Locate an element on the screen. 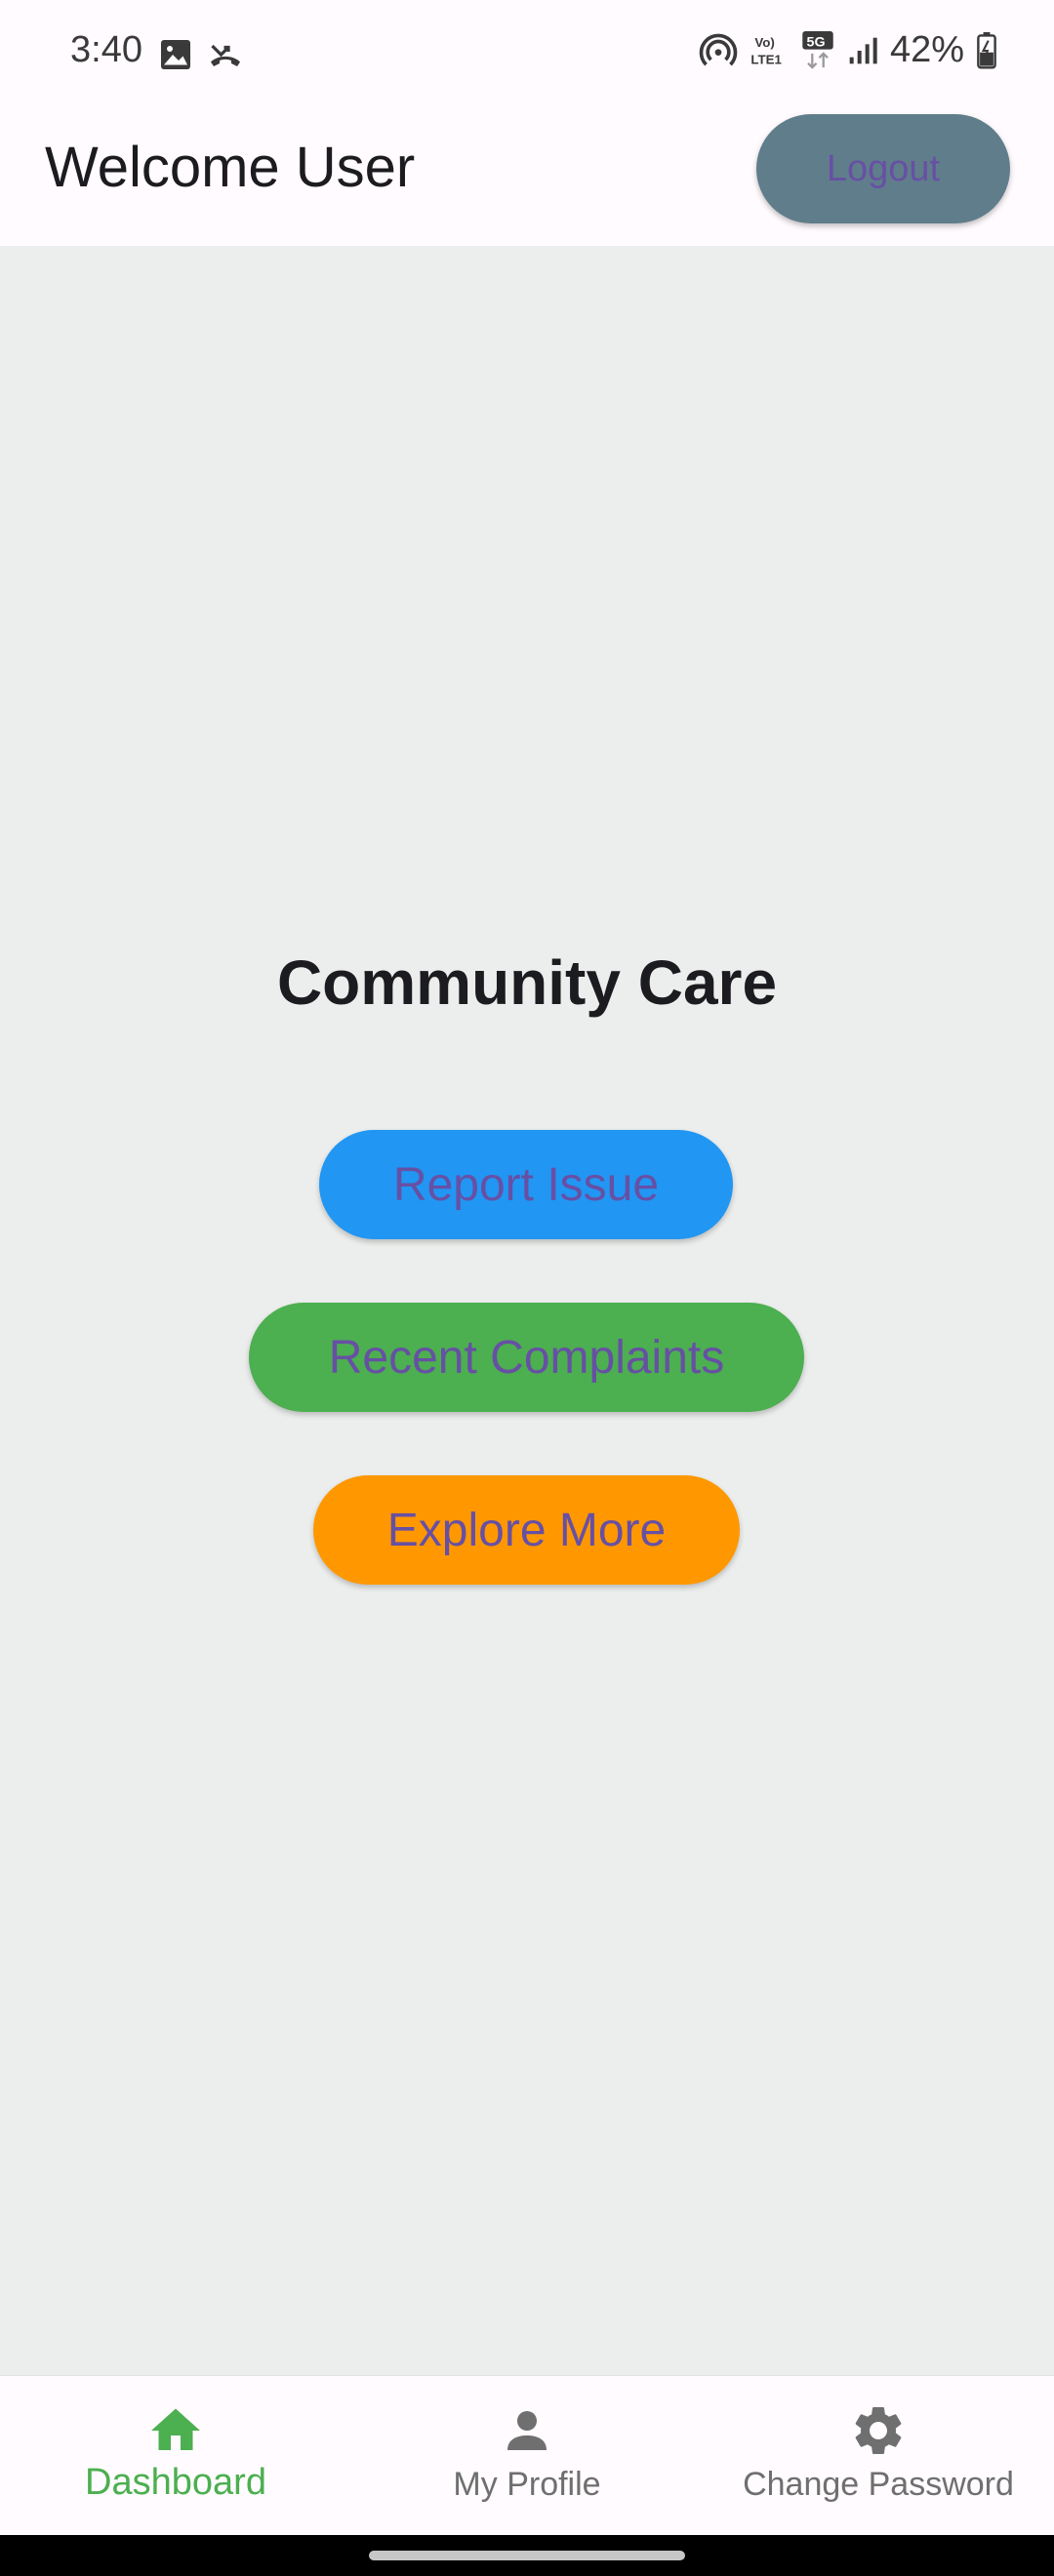  status-time: 3:40 is located at coordinates (106, 49).